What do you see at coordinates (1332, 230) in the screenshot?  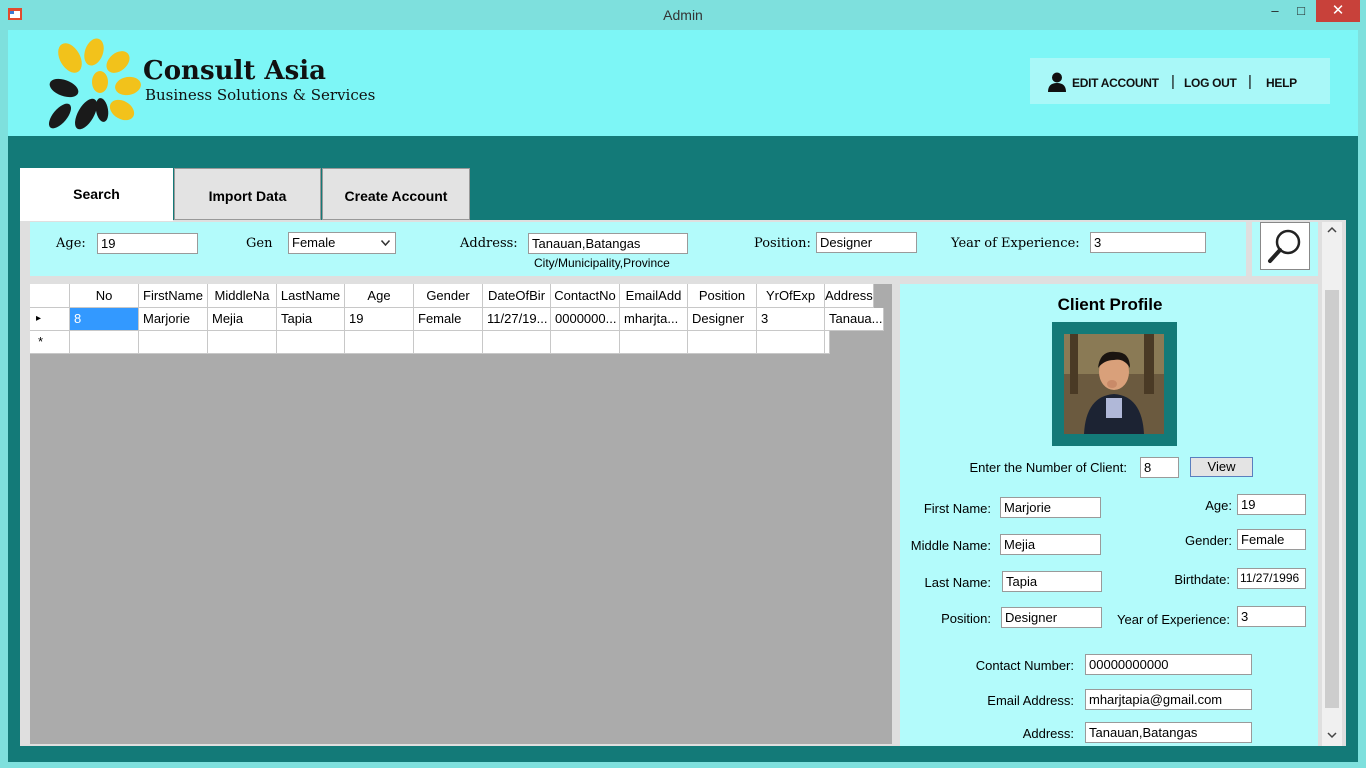 I see `scroll-up-arrow-icon` at bounding box center [1332, 230].